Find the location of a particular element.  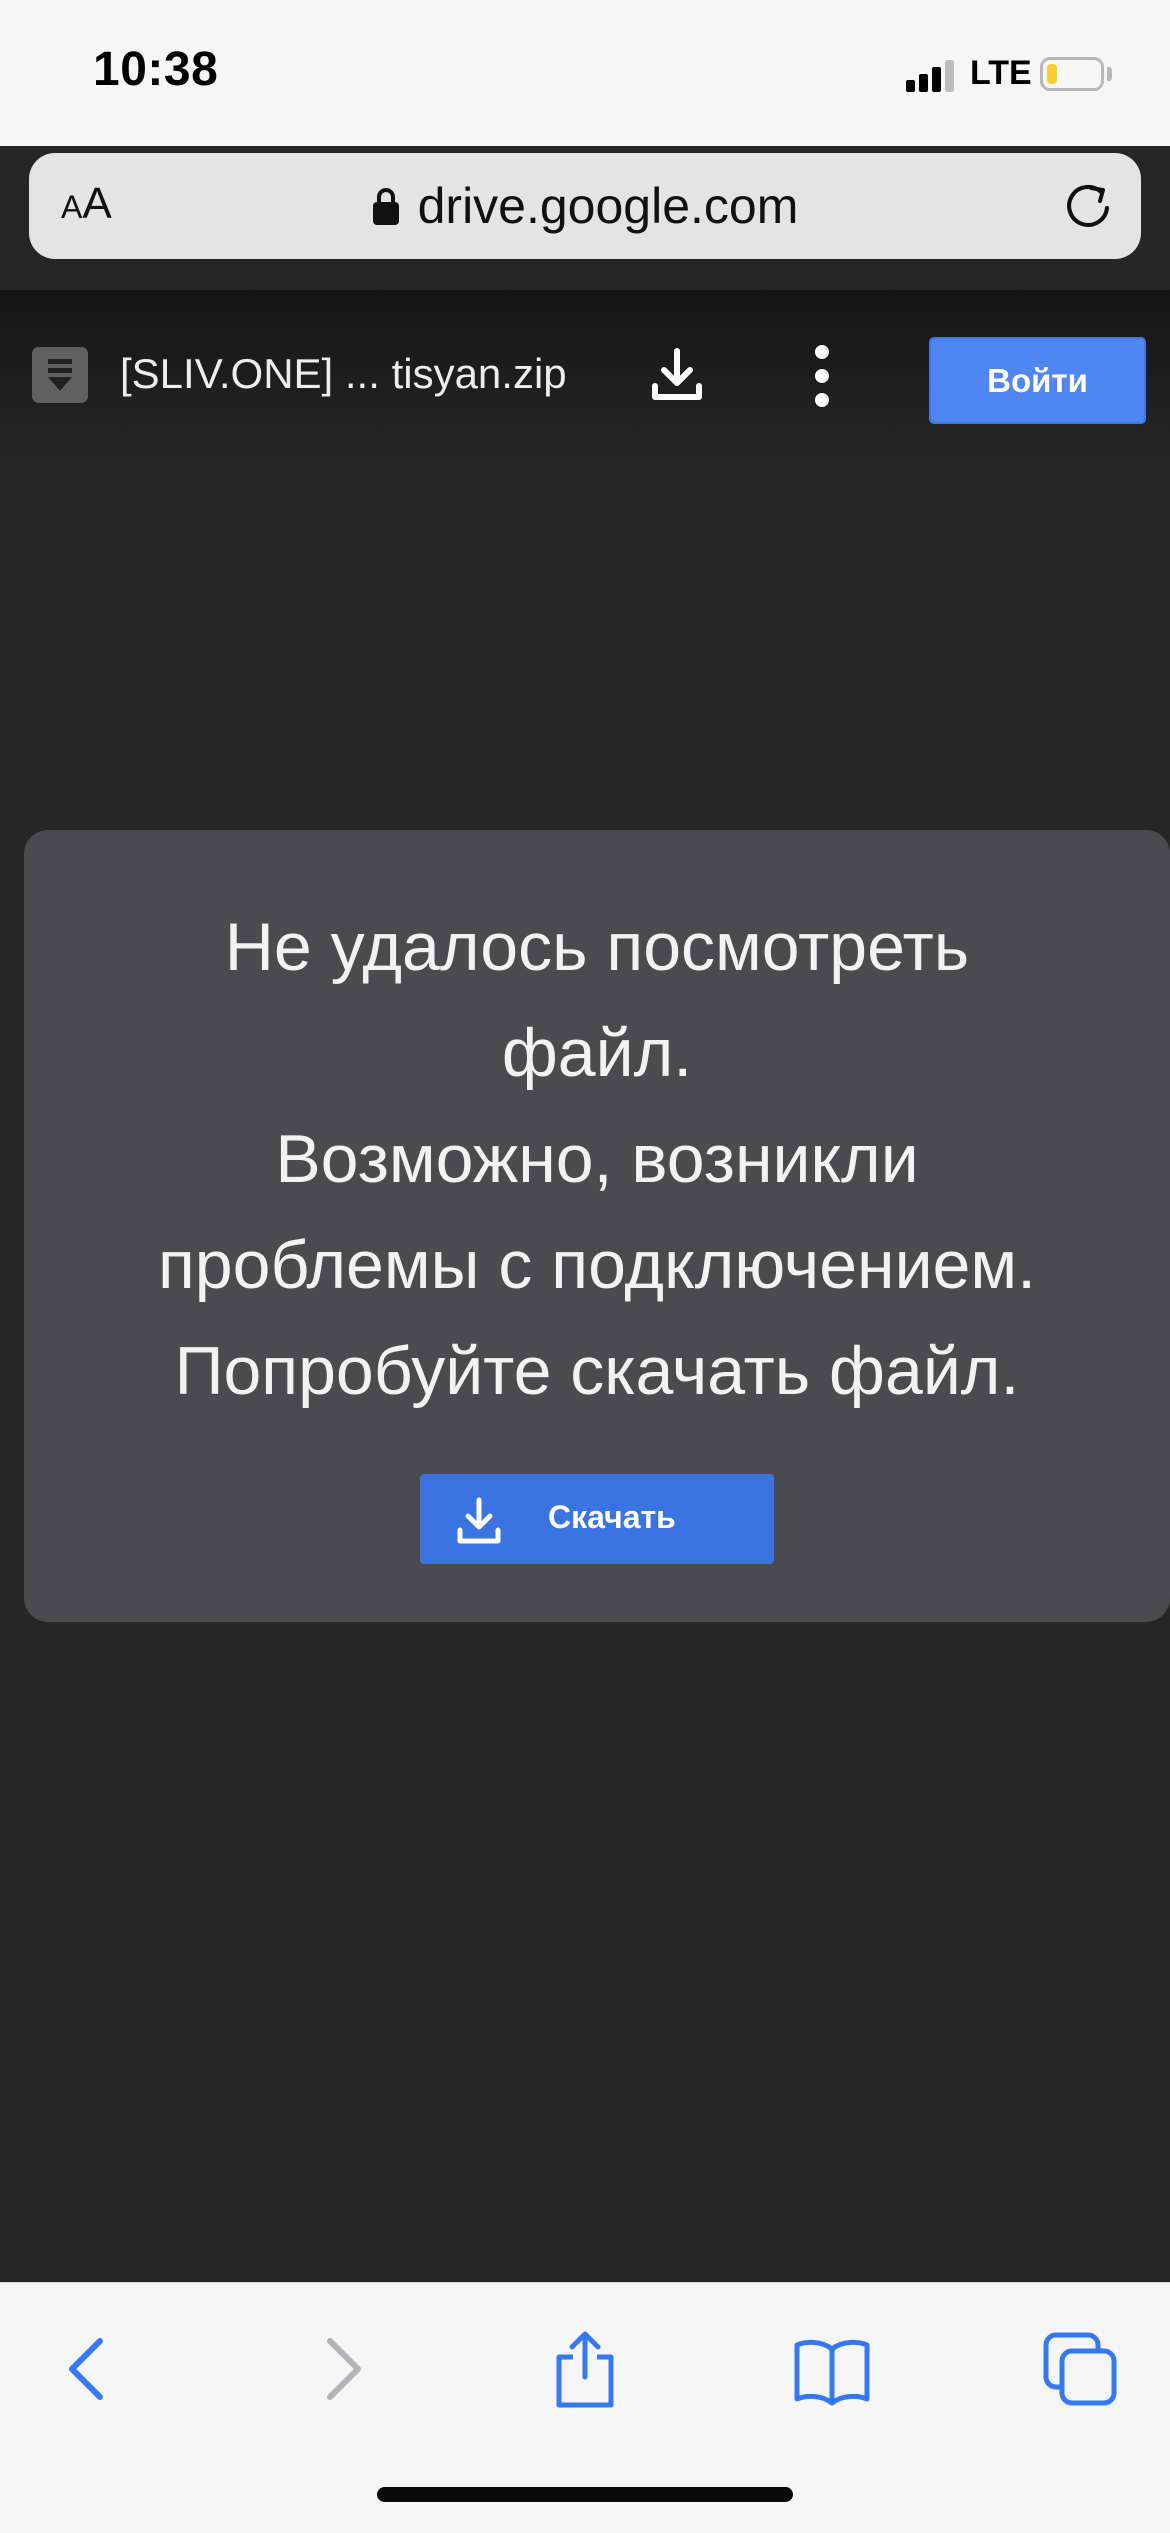

login-button: Войти is located at coordinates (1037, 380).